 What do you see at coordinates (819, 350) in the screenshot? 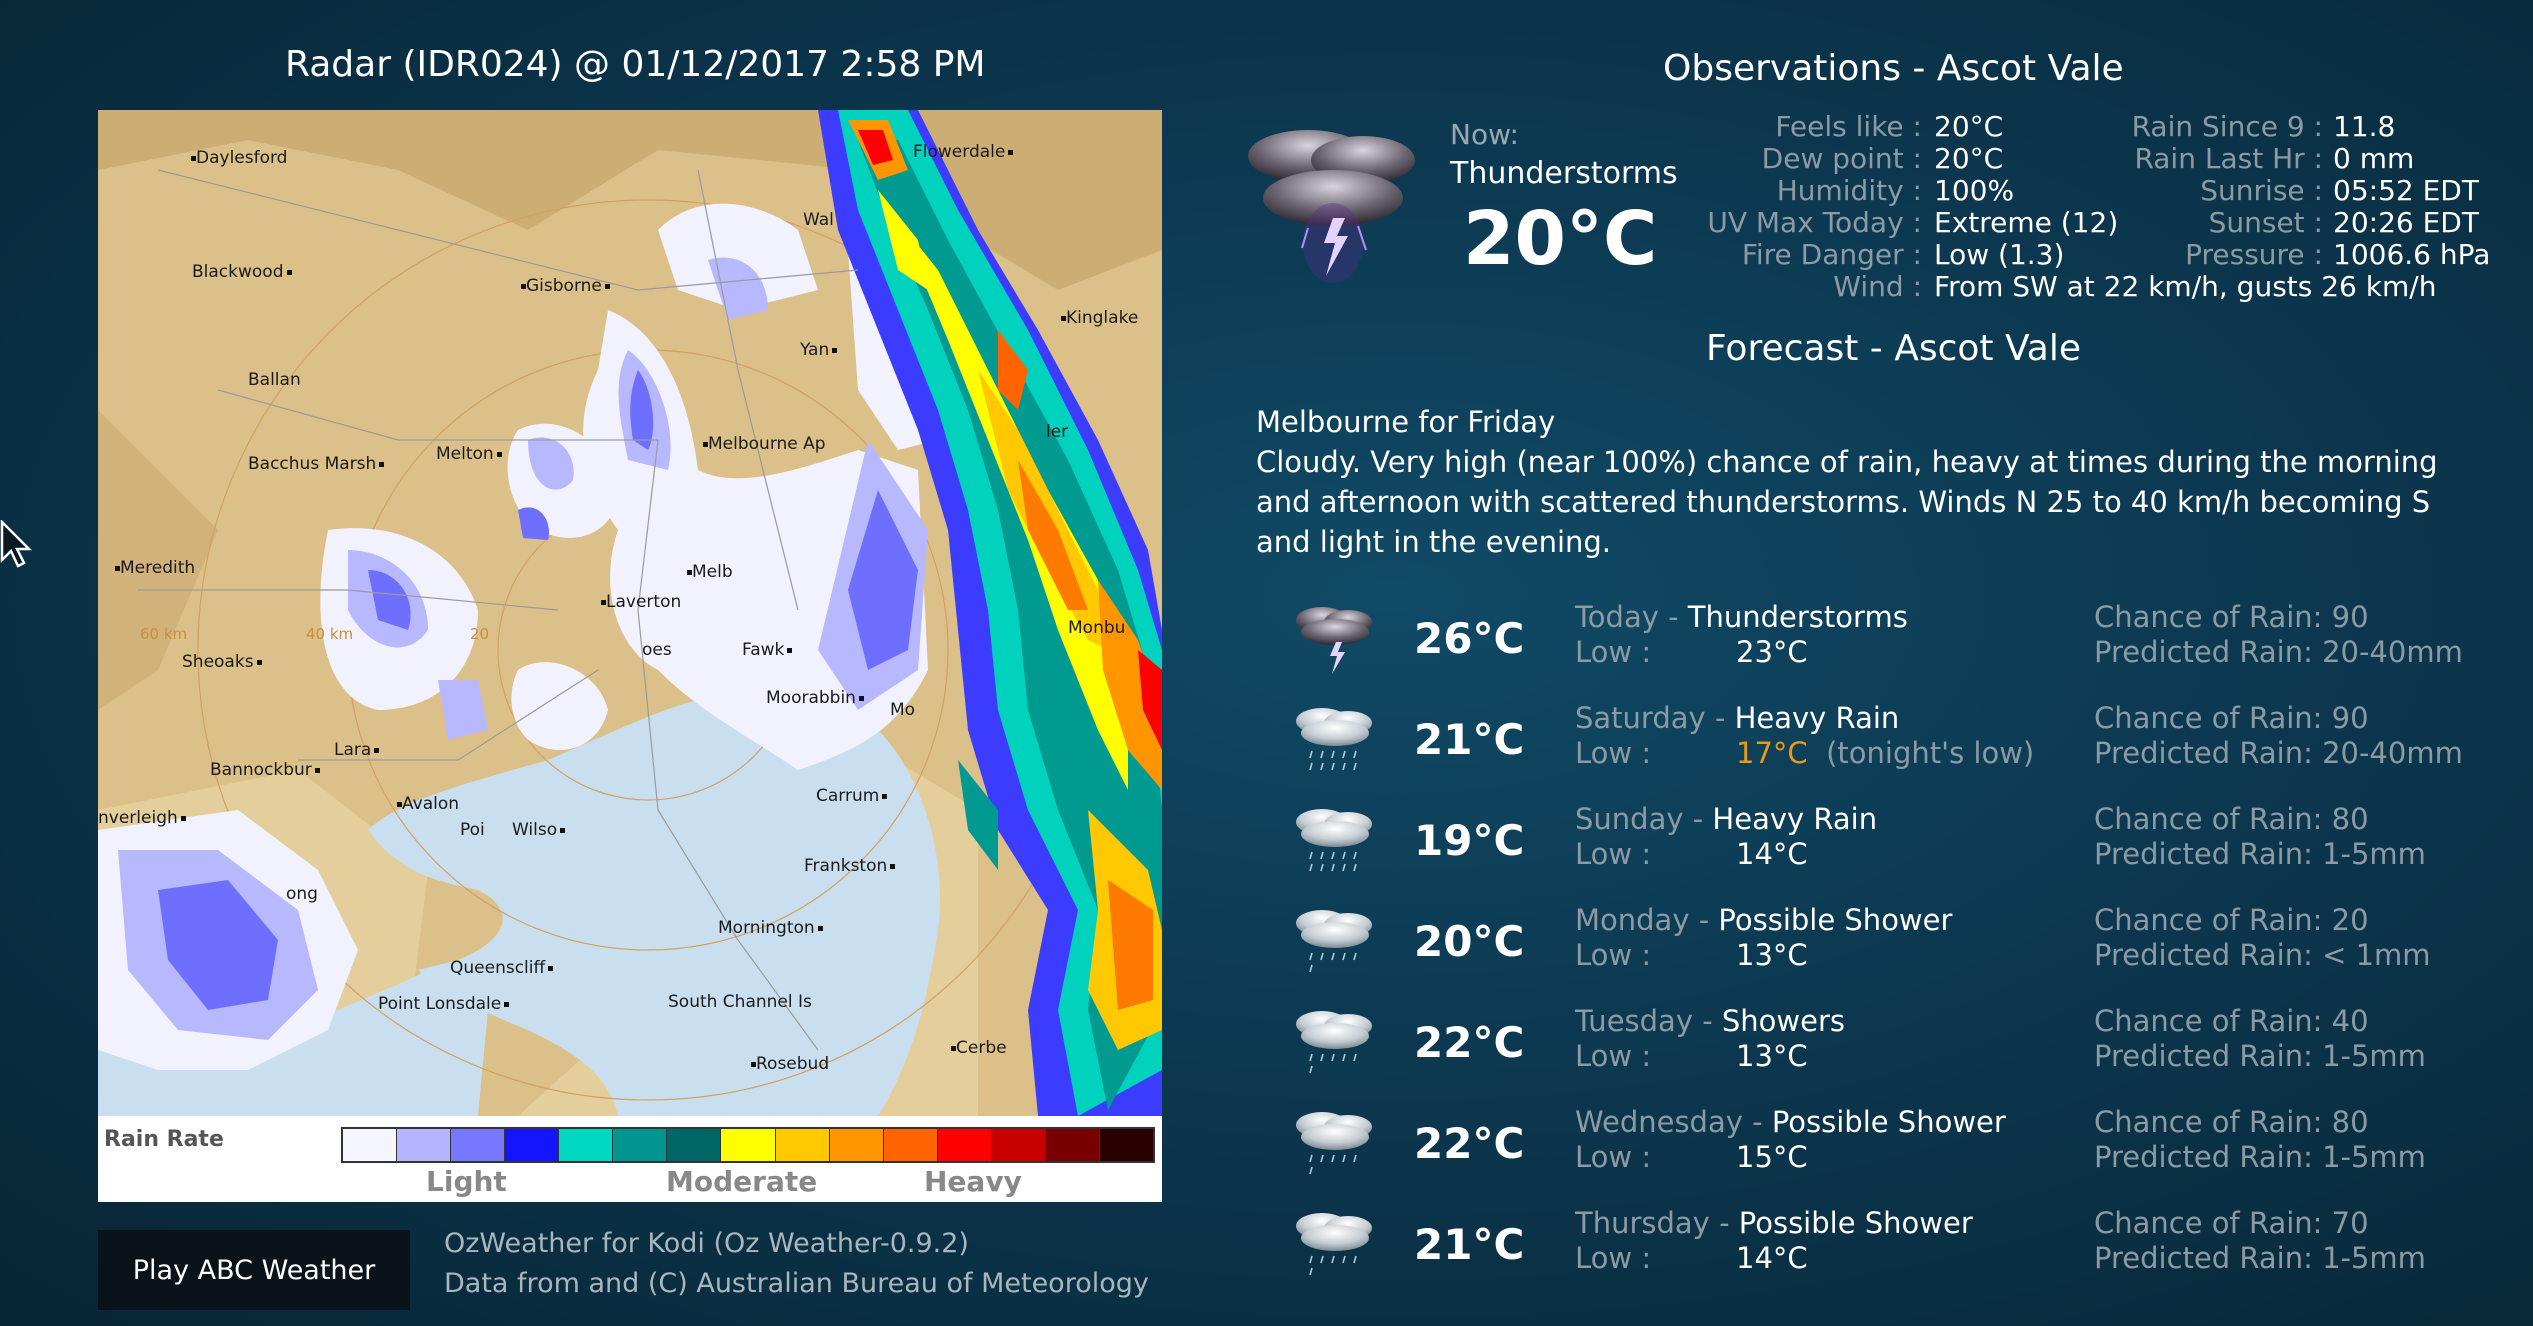
I see `place-yan: Yan` at bounding box center [819, 350].